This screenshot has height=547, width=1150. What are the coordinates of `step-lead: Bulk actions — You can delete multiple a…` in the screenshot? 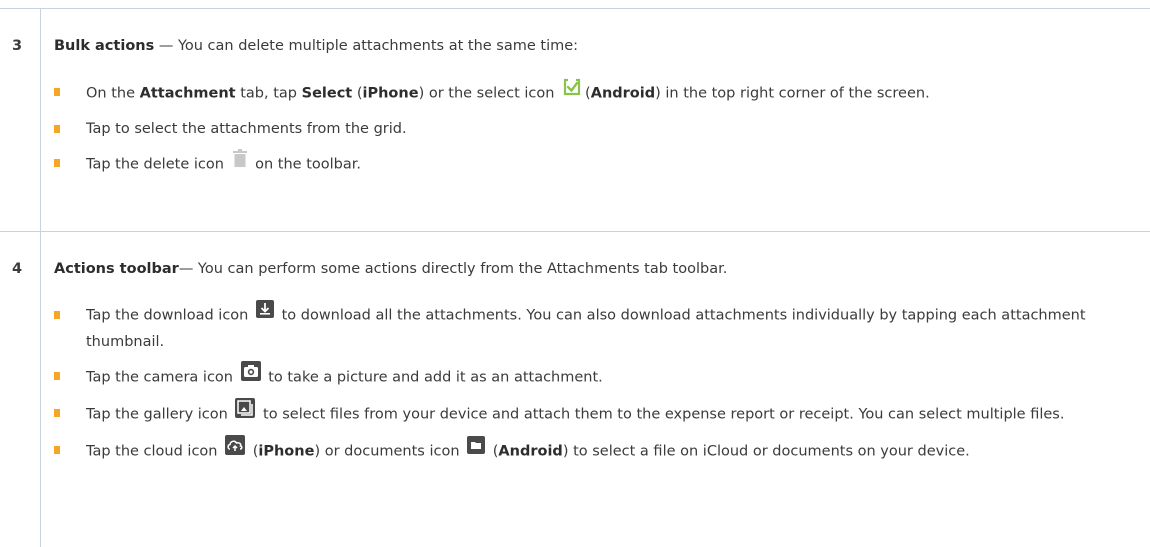 It's located at (316, 46).